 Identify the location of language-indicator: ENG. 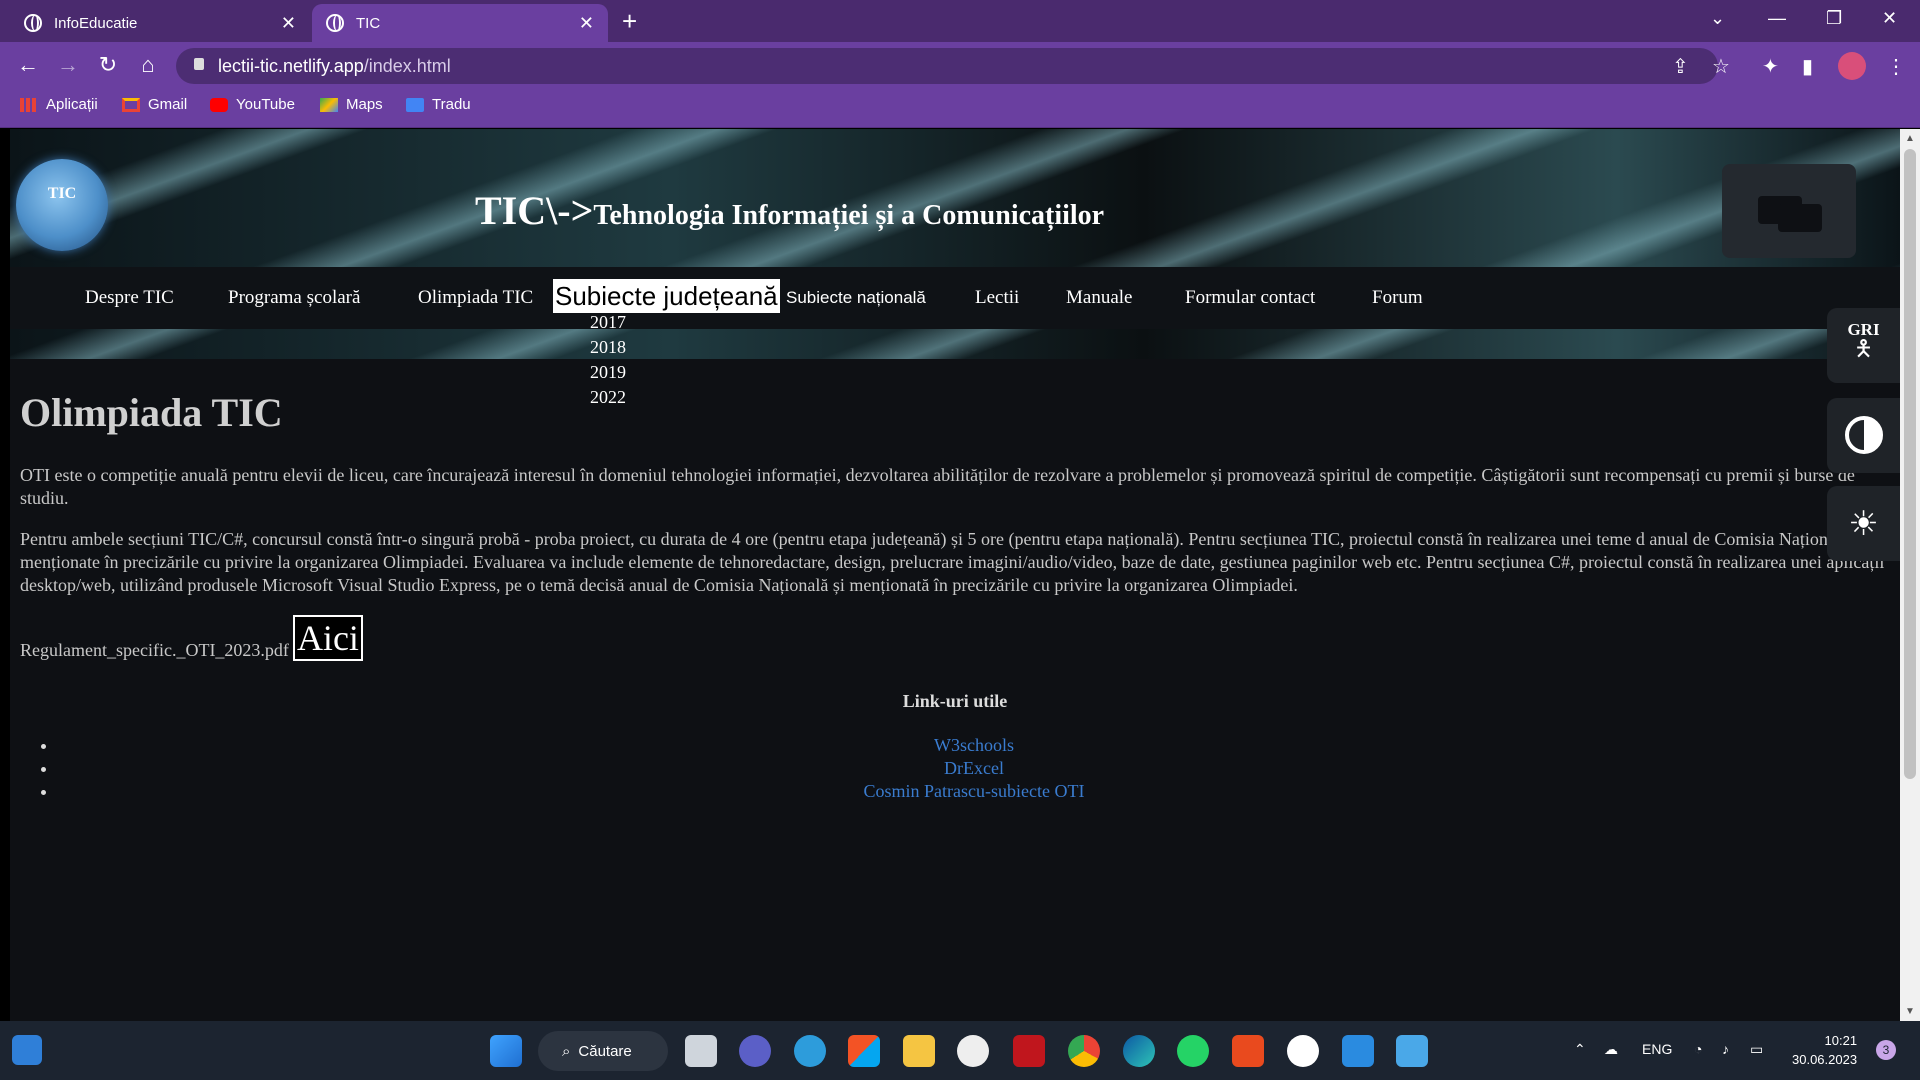
(1657, 1049).